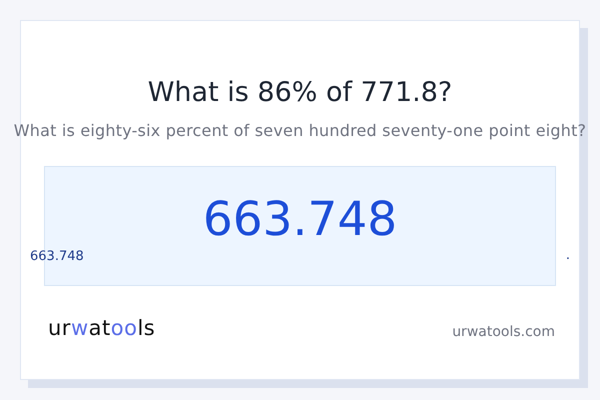 The width and height of the screenshot is (600, 400). What do you see at coordinates (300, 219) in the screenshot?
I see `result-value: 663.748` at bounding box center [300, 219].